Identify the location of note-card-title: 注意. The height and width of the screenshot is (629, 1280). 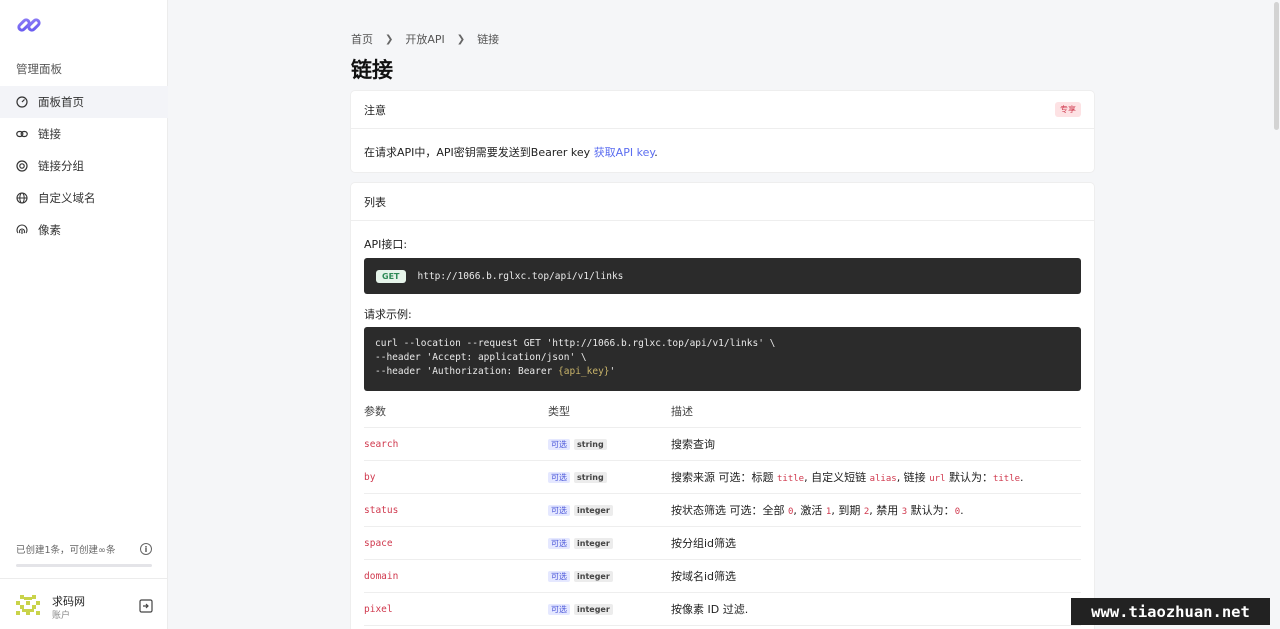
(375, 110).